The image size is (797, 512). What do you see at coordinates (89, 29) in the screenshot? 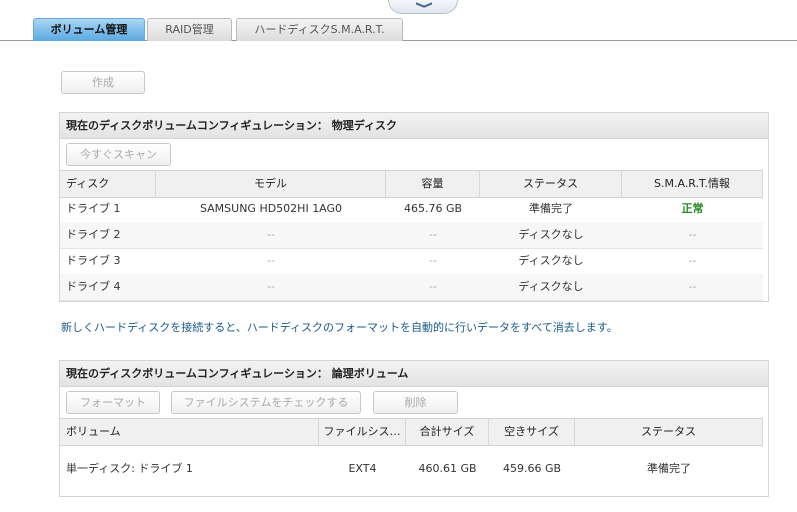
I see `tab-volume-management: ボリューム管理` at bounding box center [89, 29].